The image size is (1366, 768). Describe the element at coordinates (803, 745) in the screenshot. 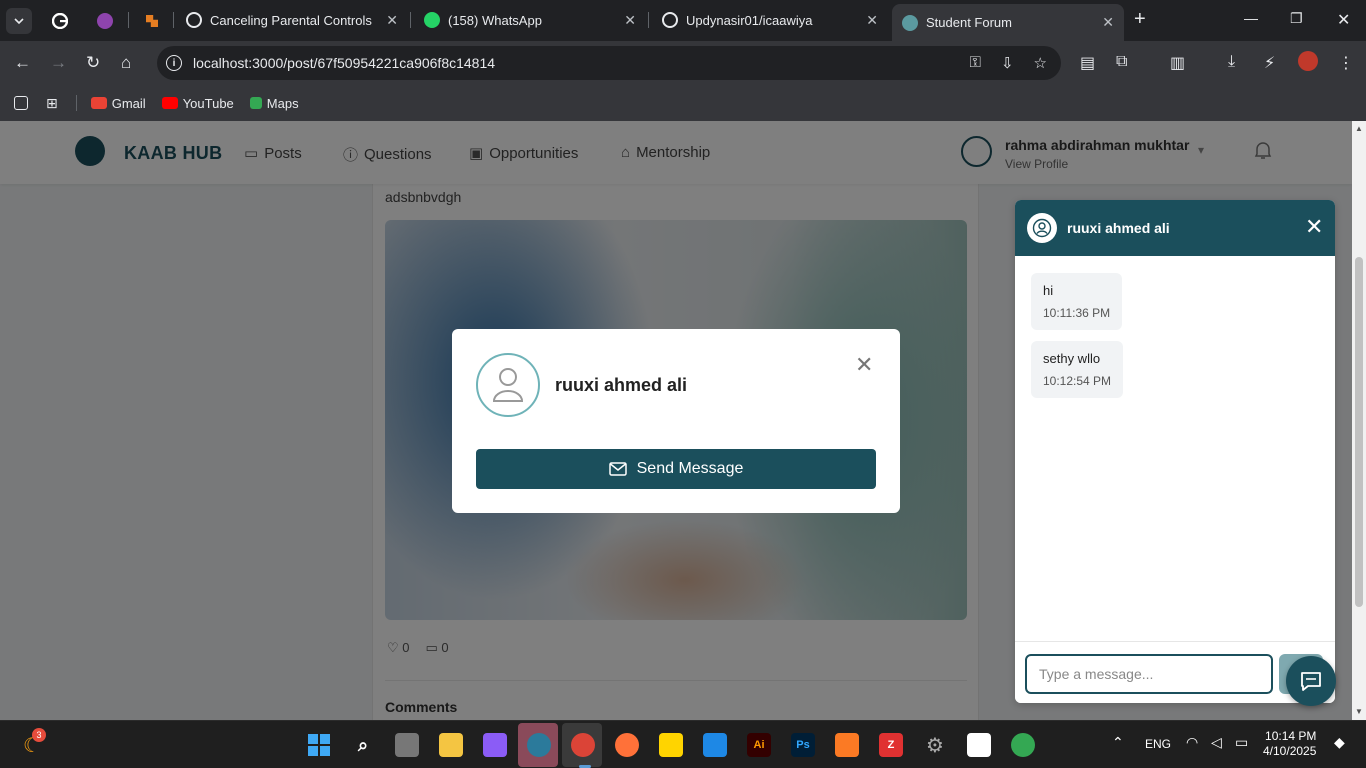

I see `photoshop-icon: Ps` at that location.